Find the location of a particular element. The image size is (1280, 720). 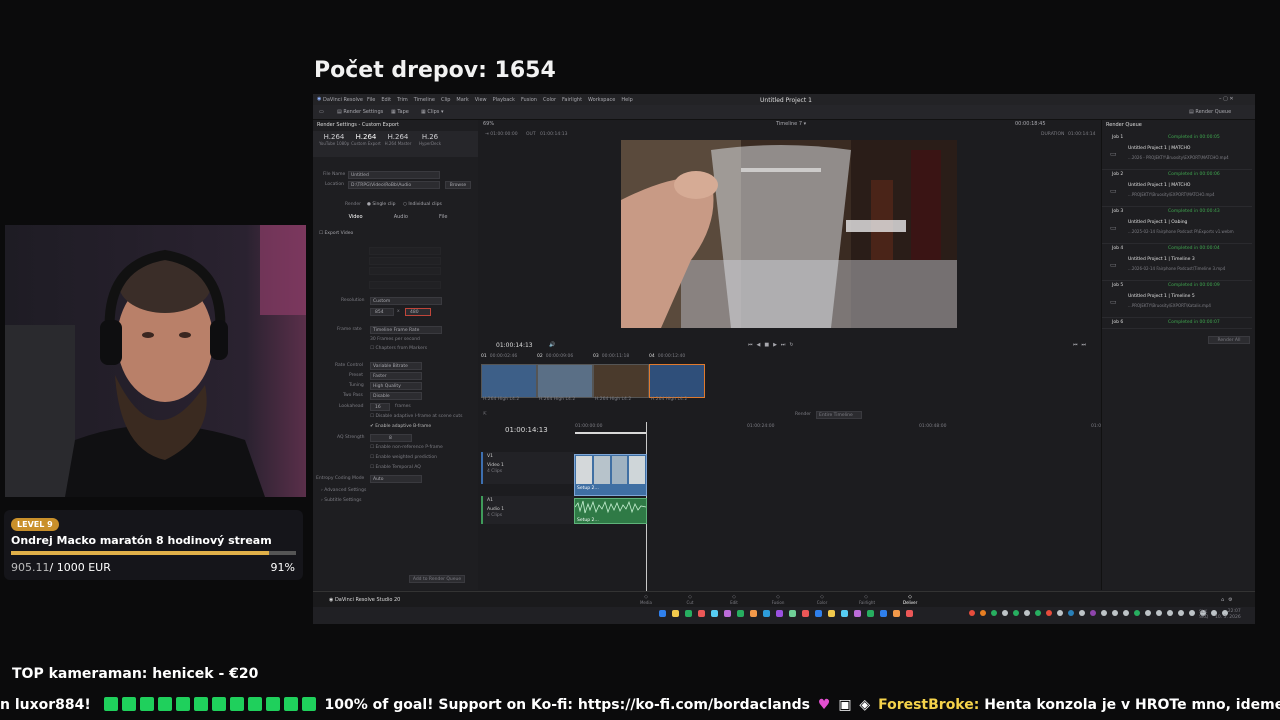

page-tab-fusion: ◇ Fusion is located at coordinates (778, 599).